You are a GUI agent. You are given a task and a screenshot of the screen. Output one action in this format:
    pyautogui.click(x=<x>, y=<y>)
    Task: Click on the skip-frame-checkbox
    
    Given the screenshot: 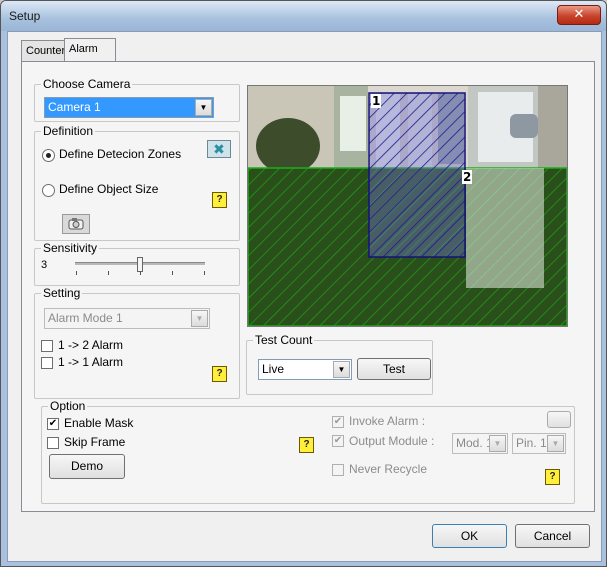 What is the action you would take?
    pyautogui.click(x=53, y=443)
    